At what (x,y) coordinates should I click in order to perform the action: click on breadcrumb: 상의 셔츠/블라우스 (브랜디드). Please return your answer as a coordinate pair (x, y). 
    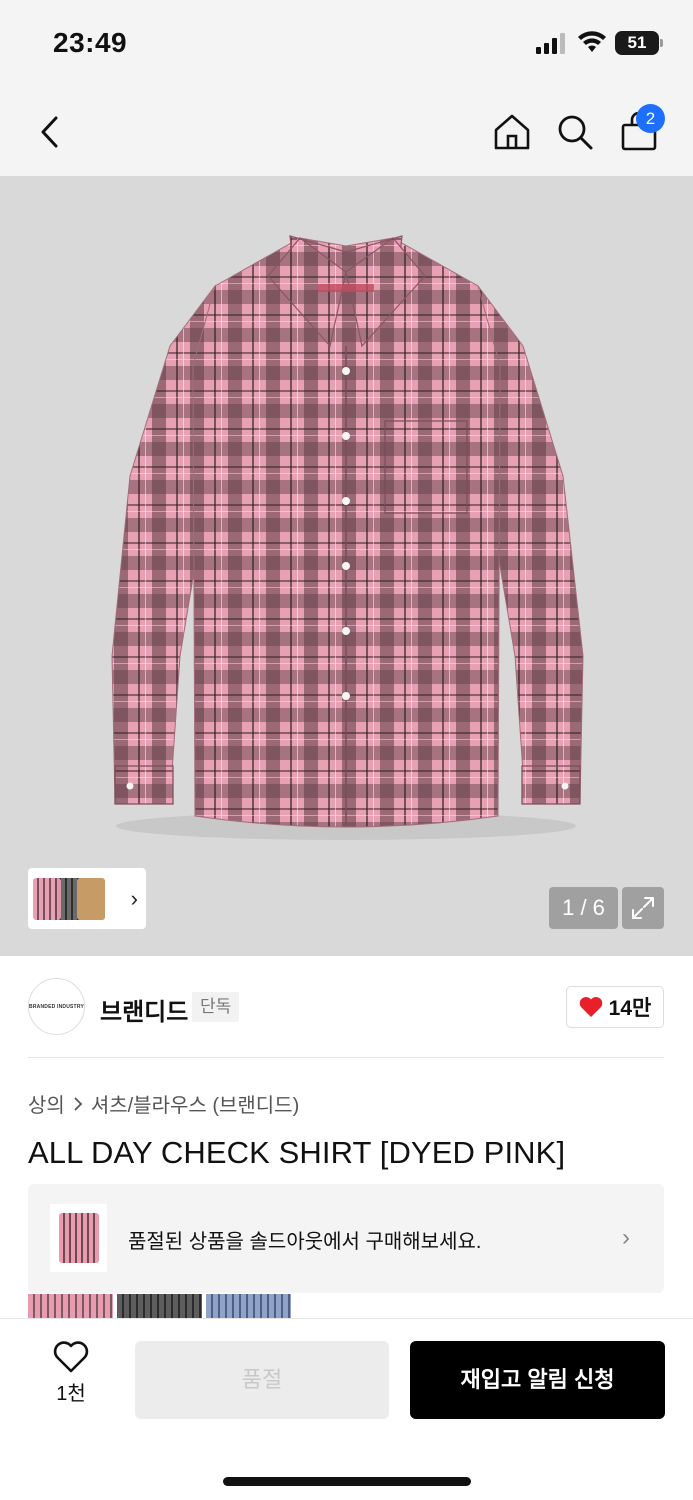
    Looking at the image, I should click on (163, 1103).